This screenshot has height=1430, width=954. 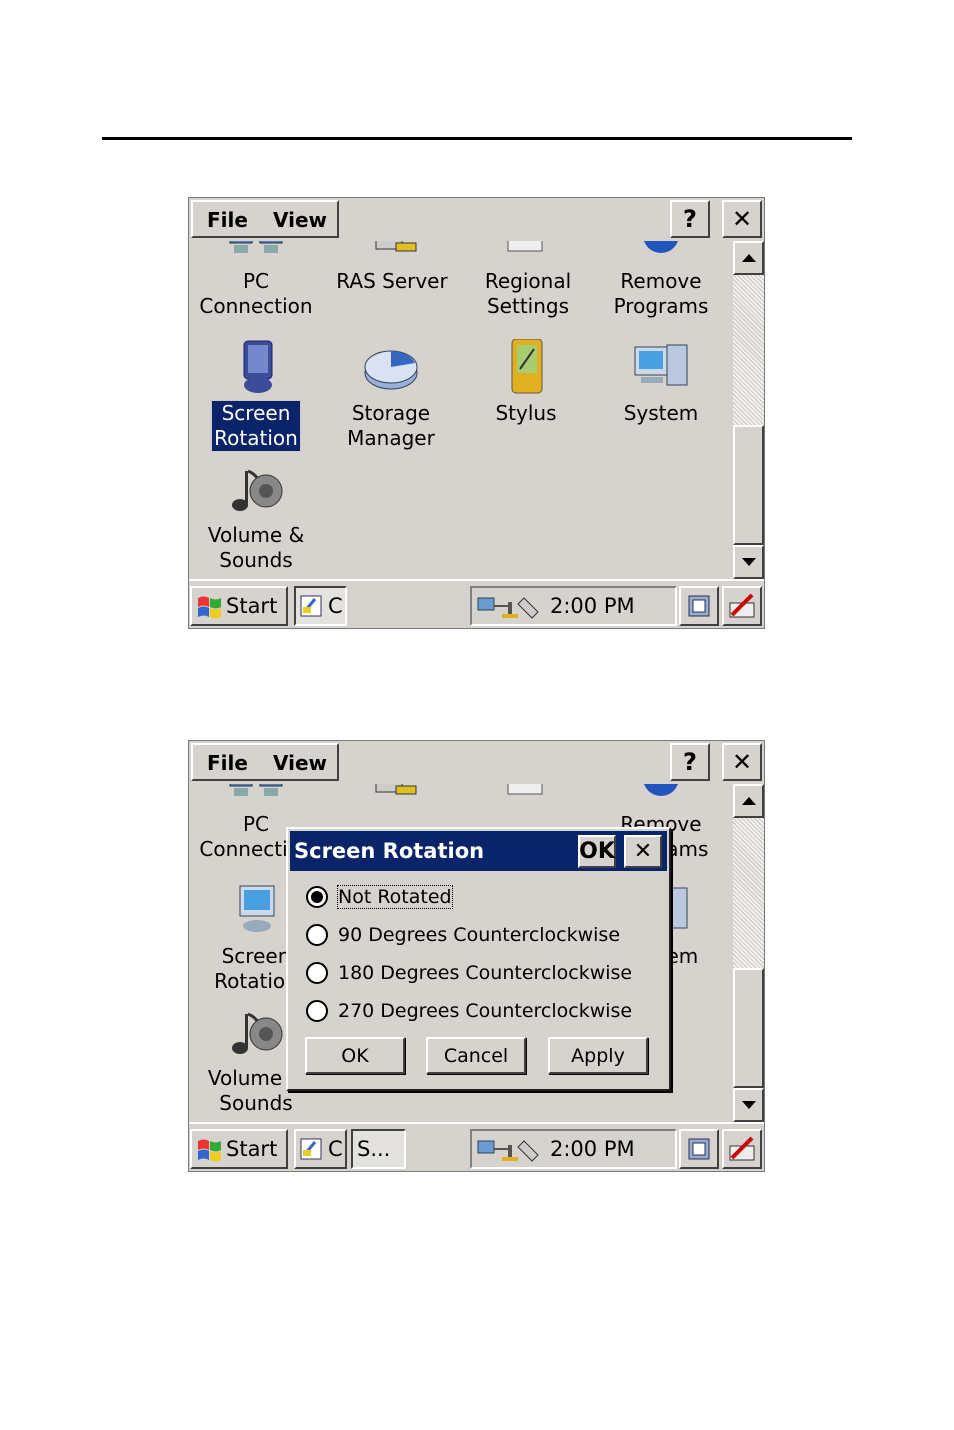 What do you see at coordinates (476, 603) in the screenshot?
I see `taskbar: Start C 2:00 PM` at bounding box center [476, 603].